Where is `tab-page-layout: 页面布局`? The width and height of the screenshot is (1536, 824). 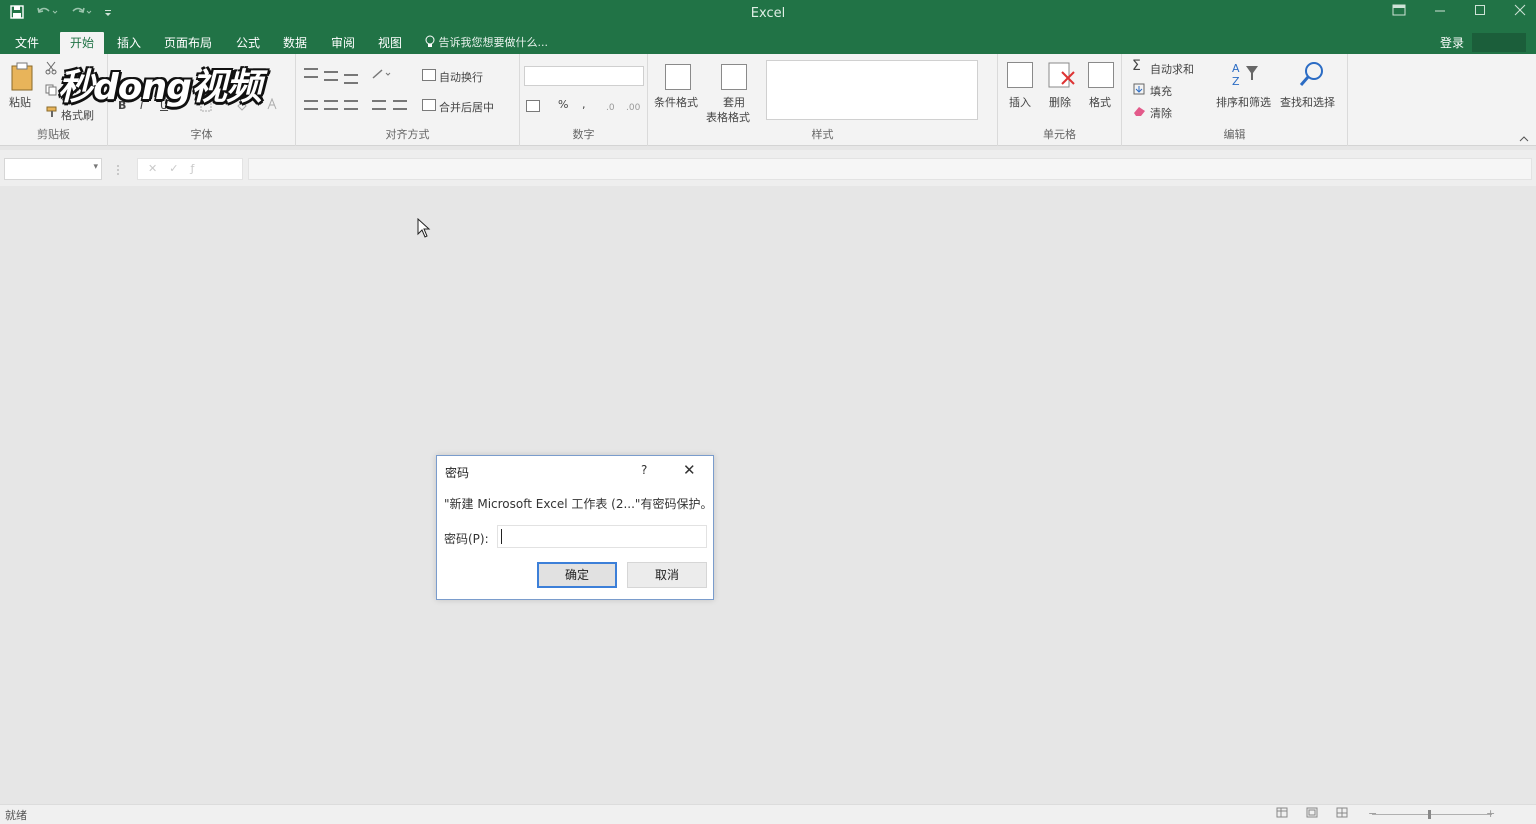
tab-page-layout: 页面布局 is located at coordinates (188, 43).